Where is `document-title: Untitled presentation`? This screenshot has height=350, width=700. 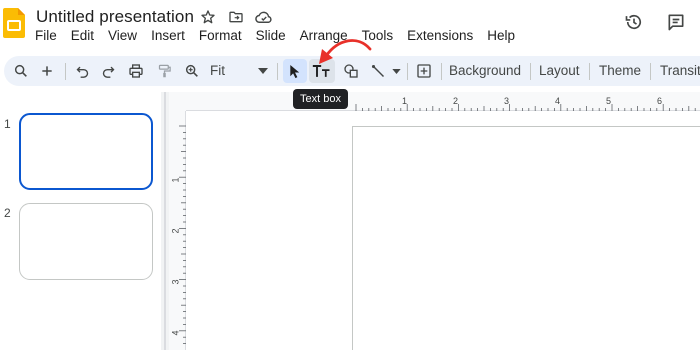
document-title: Untitled presentation is located at coordinates (115, 17).